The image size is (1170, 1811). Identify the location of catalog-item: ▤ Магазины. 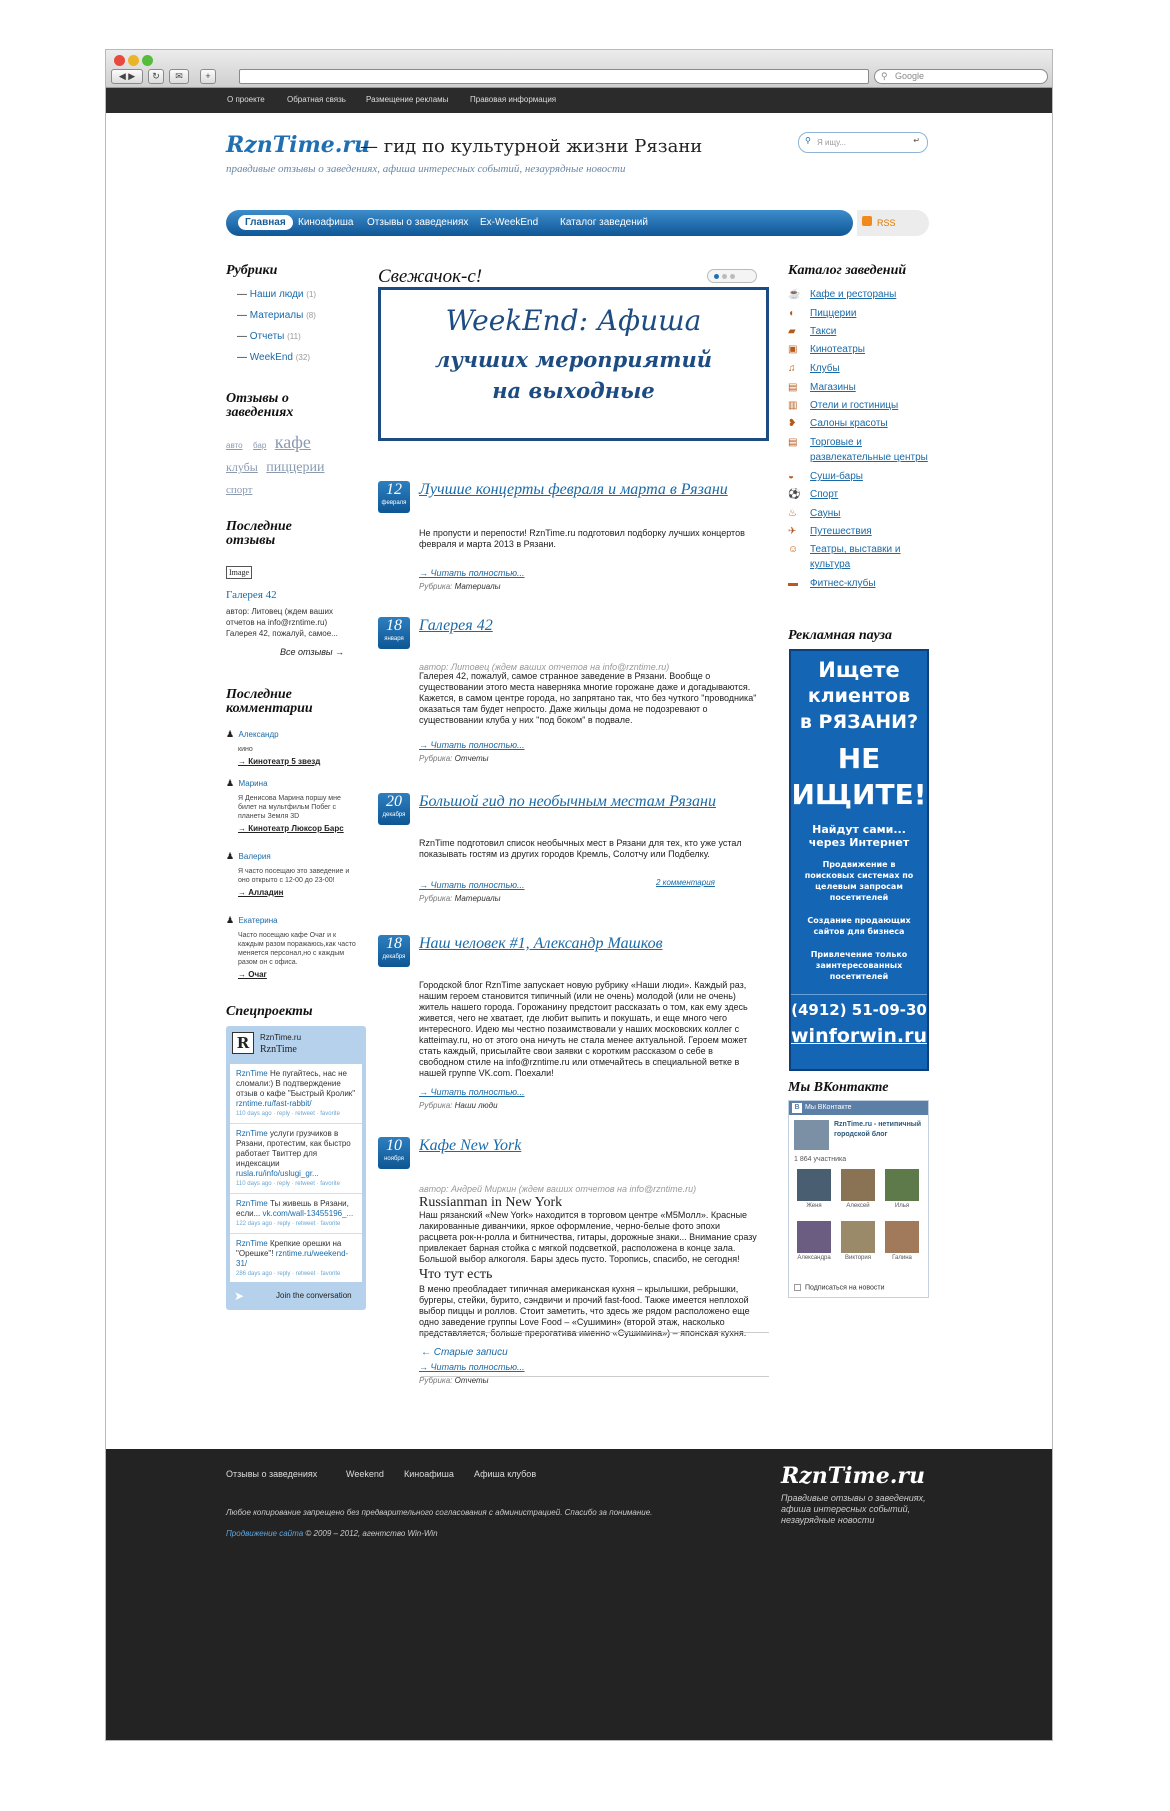
(863, 387).